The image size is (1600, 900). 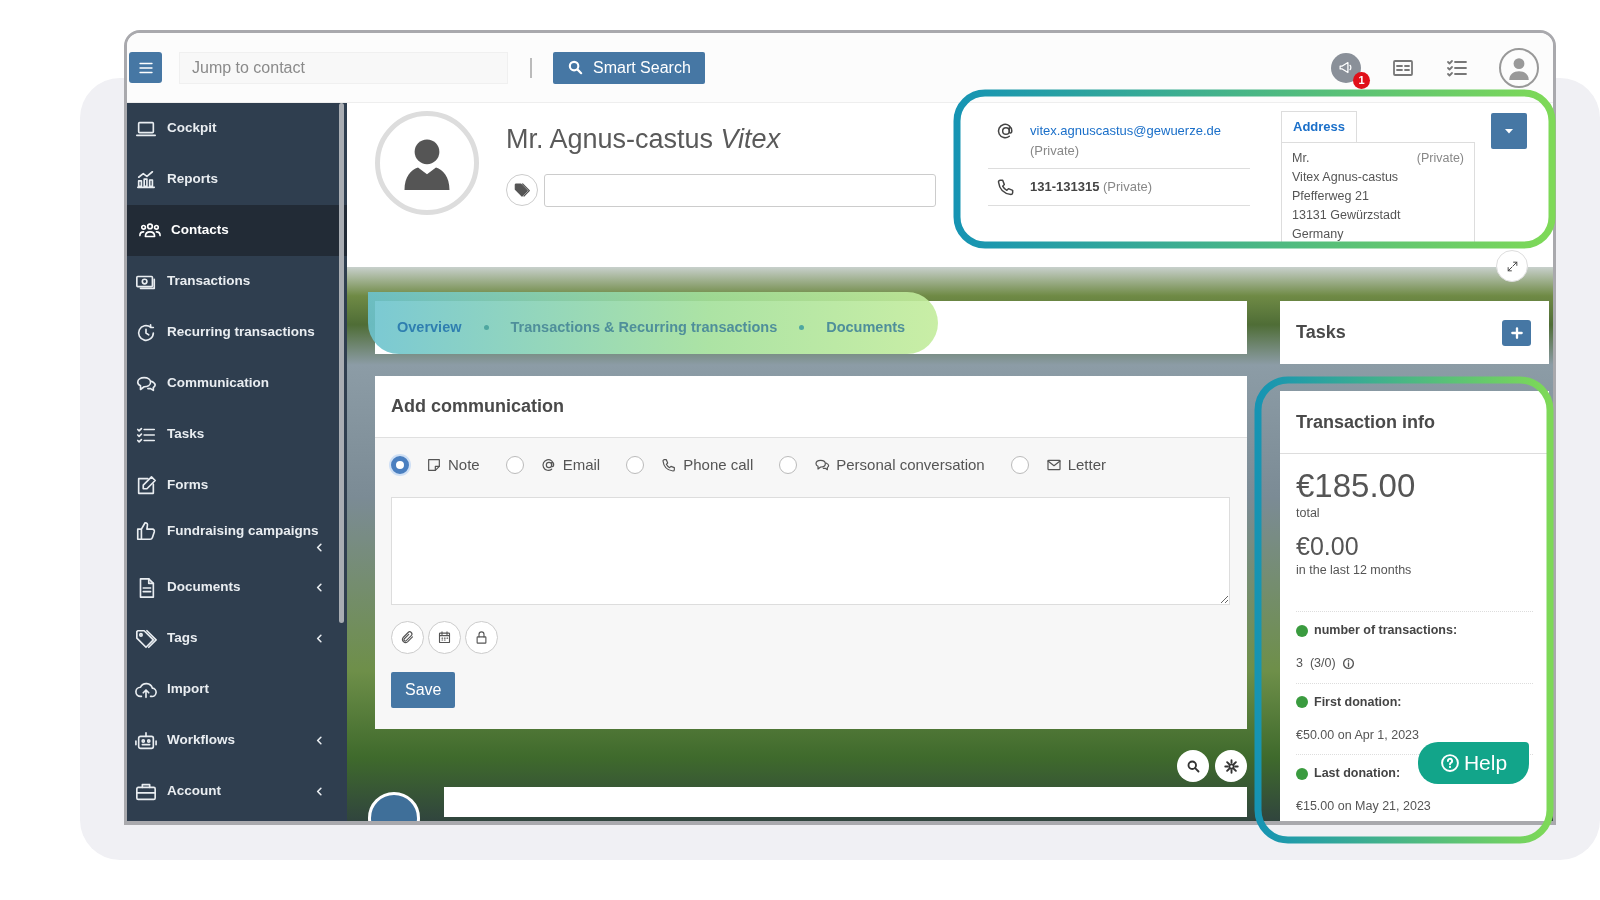 What do you see at coordinates (1512, 266) in the screenshot?
I see `expand-icon` at bounding box center [1512, 266].